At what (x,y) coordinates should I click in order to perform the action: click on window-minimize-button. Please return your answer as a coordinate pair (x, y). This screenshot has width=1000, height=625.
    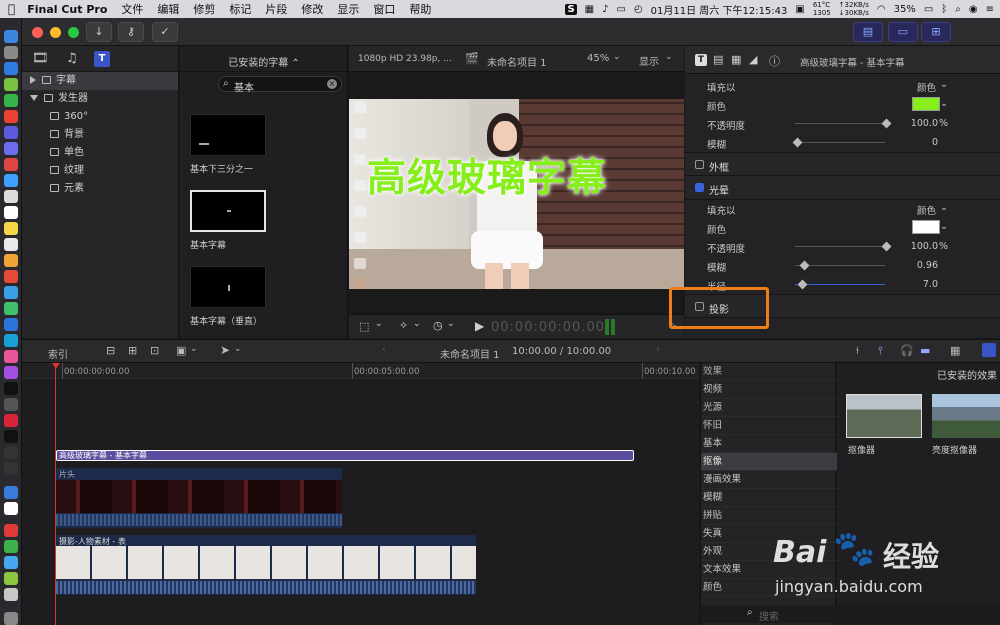
    Looking at the image, I should click on (55, 32).